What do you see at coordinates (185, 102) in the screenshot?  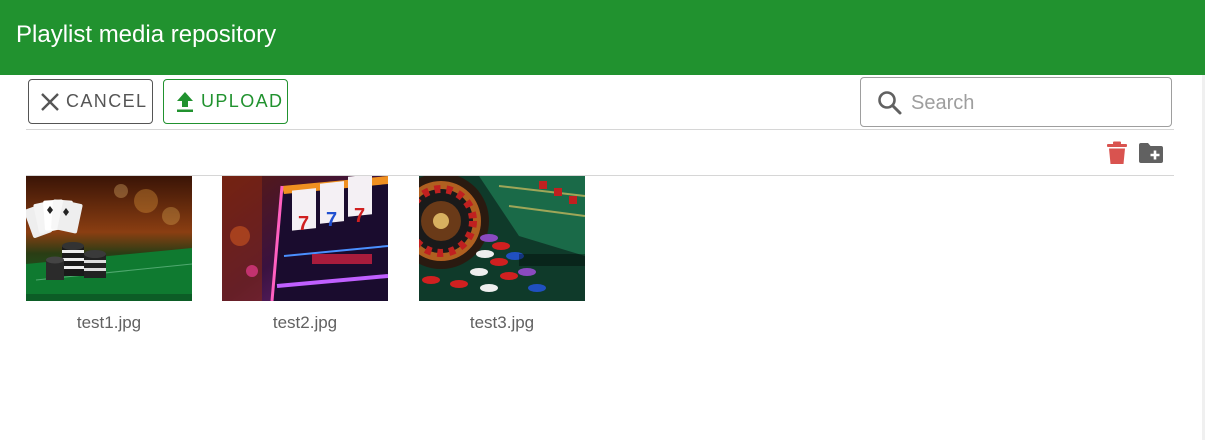 I see `upload-icon` at bounding box center [185, 102].